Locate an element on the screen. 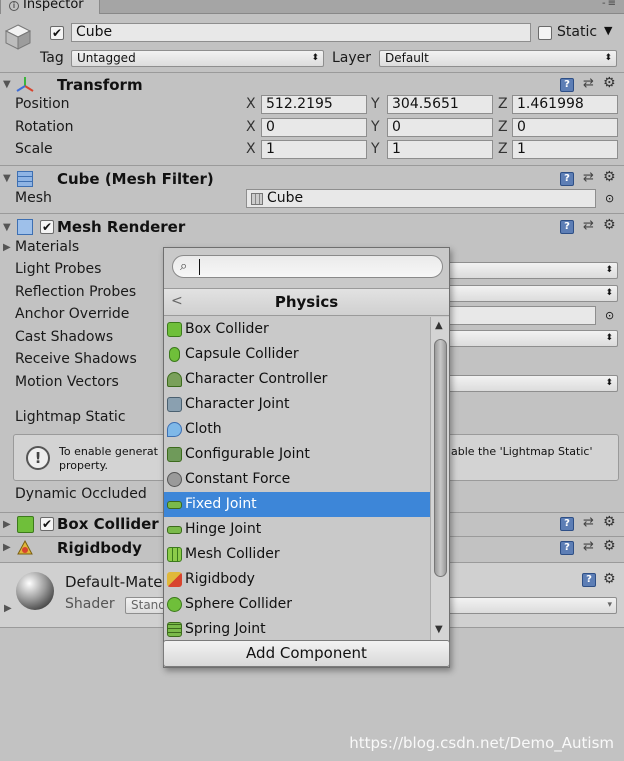 This screenshot has width=624, height=761. rigidbody-title: Rigidbody is located at coordinates (99, 548).